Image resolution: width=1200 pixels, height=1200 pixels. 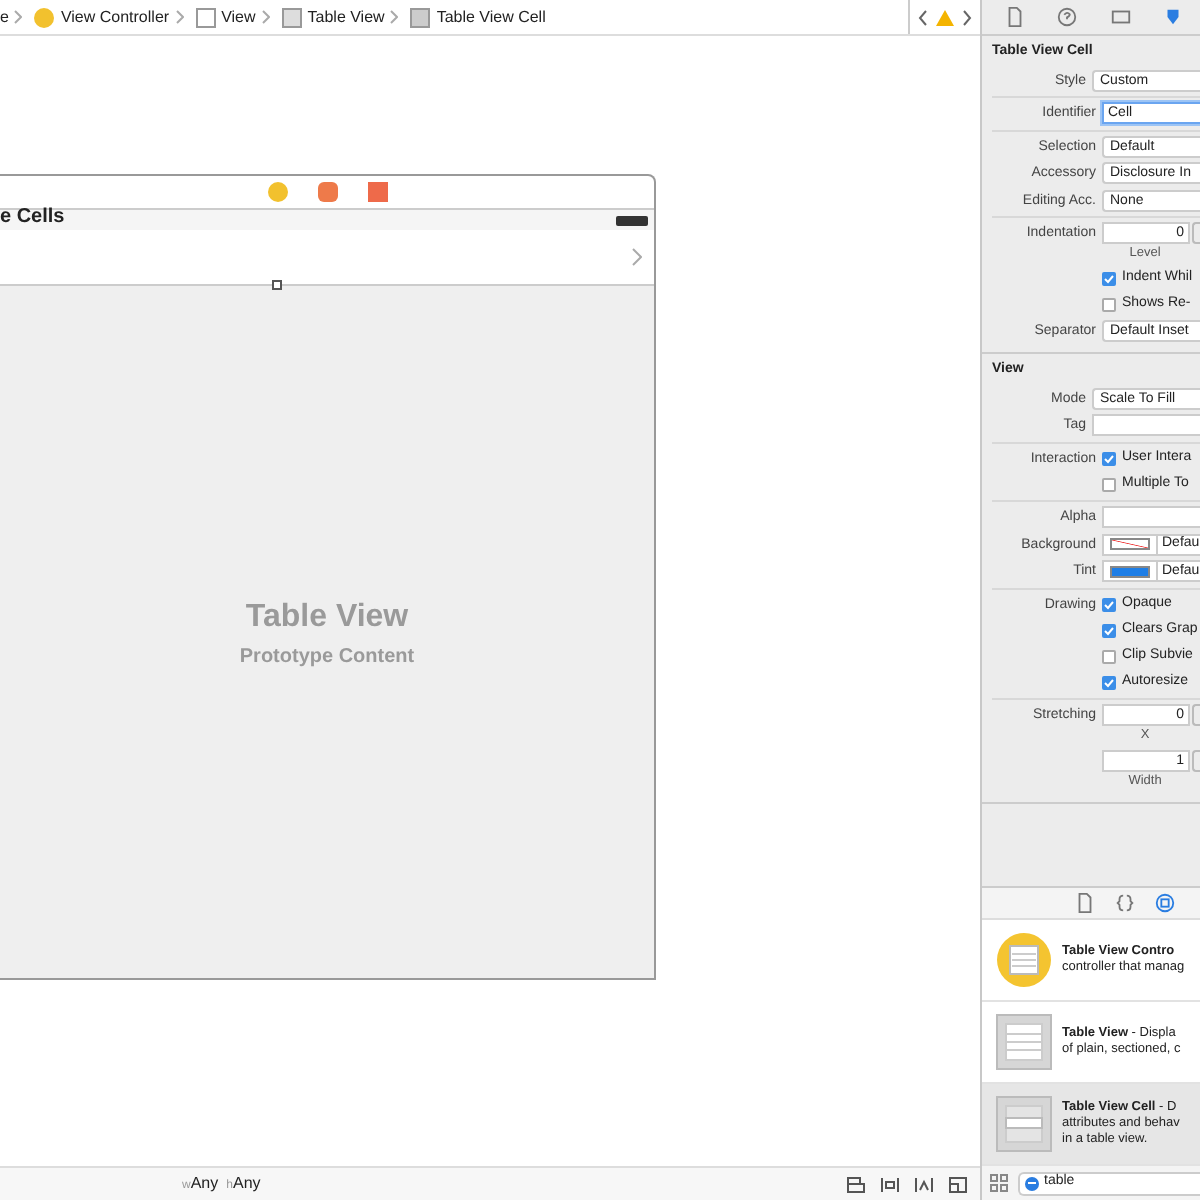 I want to click on table-controller-icon, so click(x=1024, y=960).